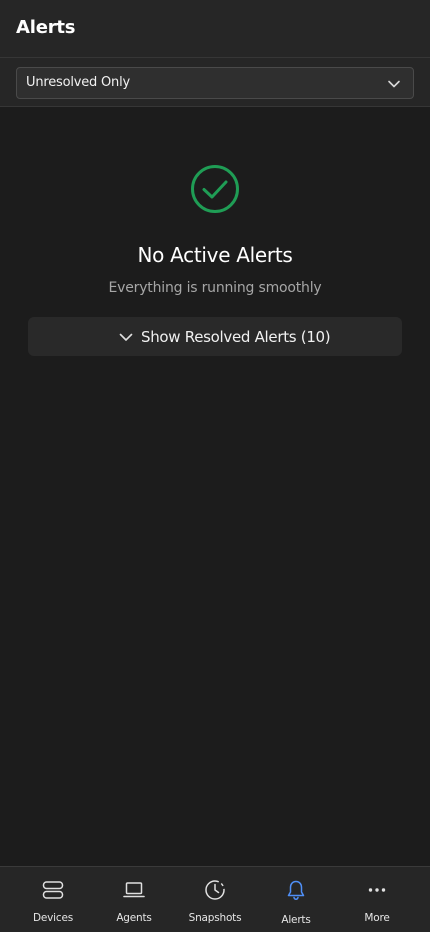 Image resolution: width=430 pixels, height=932 pixels. Describe the element at coordinates (377, 890) in the screenshot. I see `more-dots-icon` at that location.